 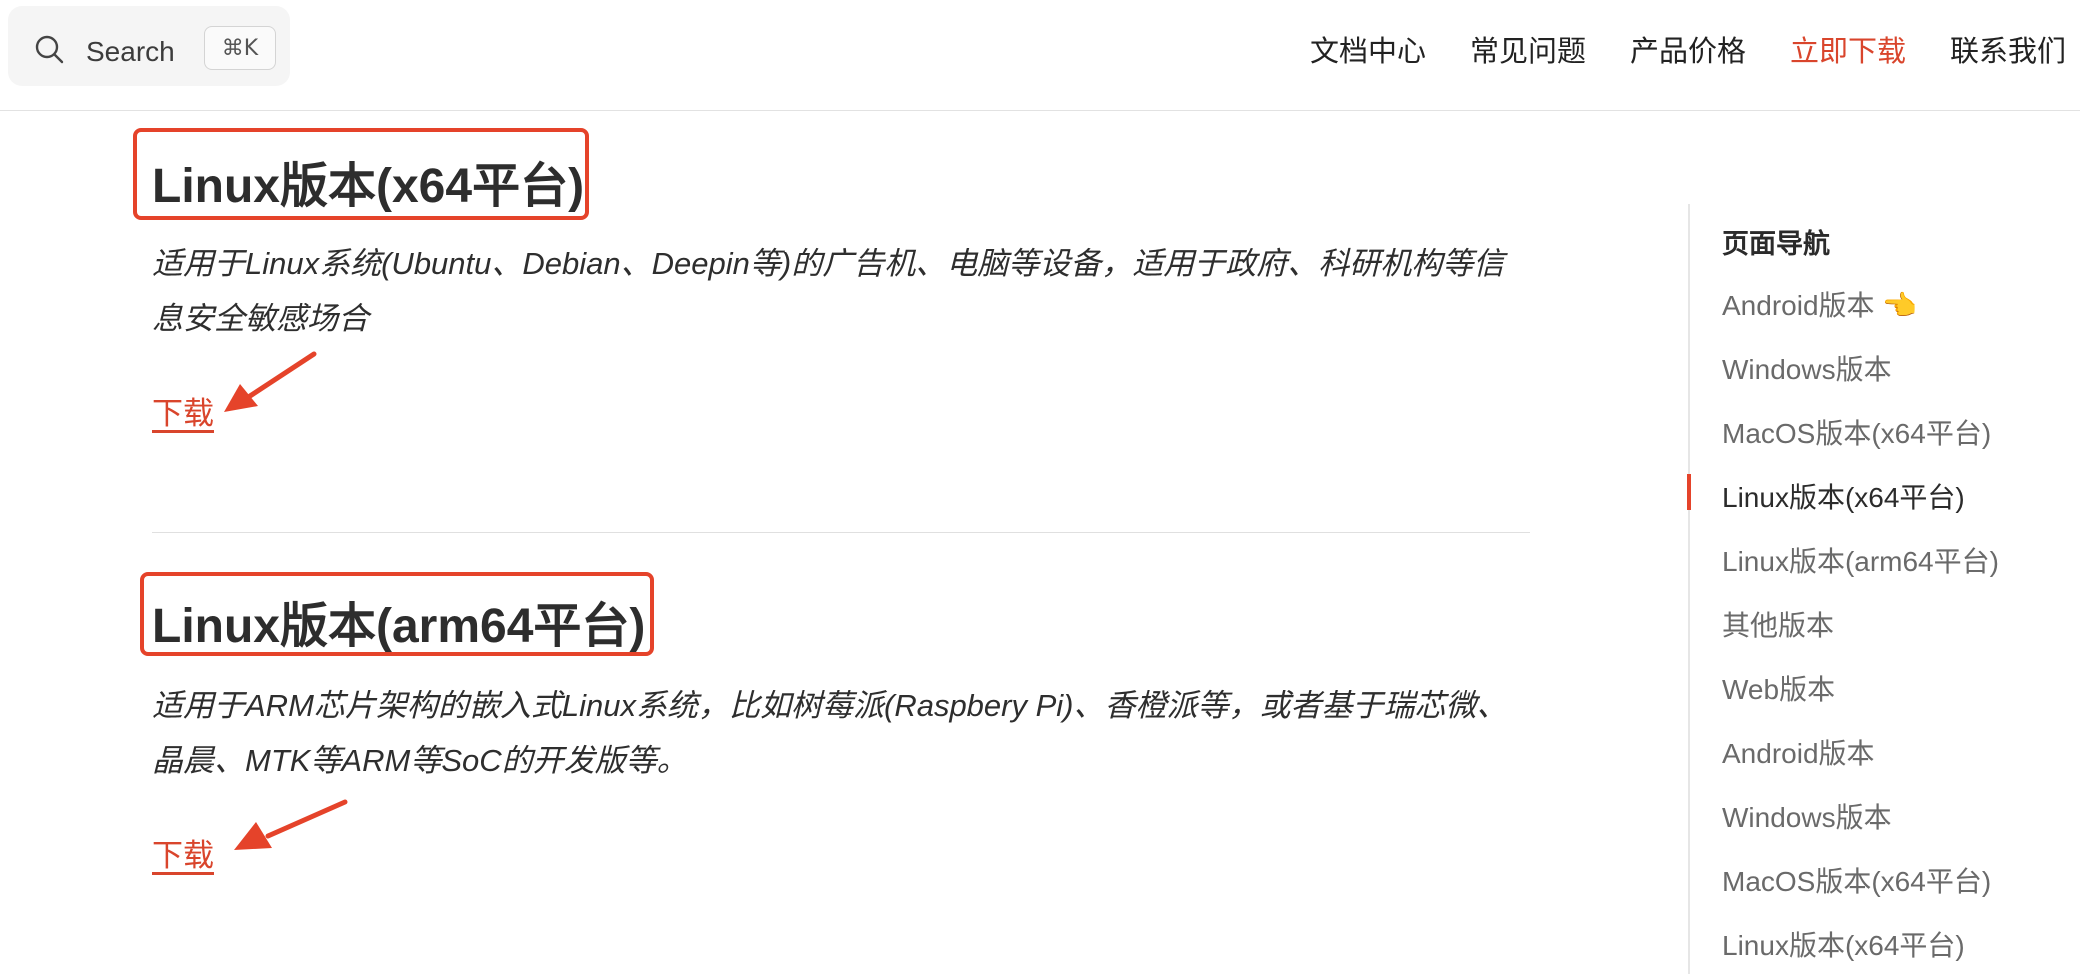 I want to click on search-icon, so click(x=49, y=49).